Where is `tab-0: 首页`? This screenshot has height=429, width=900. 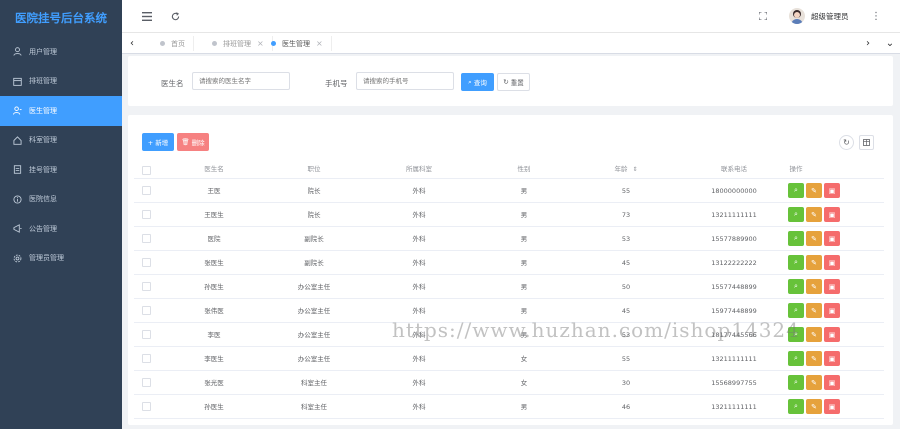 tab-0: 首页 is located at coordinates (172, 43).